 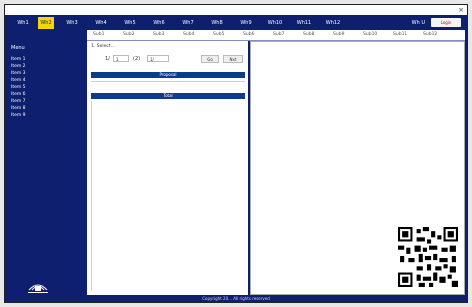 What do you see at coordinates (210, 59) in the screenshot?
I see `go-button: Go` at bounding box center [210, 59].